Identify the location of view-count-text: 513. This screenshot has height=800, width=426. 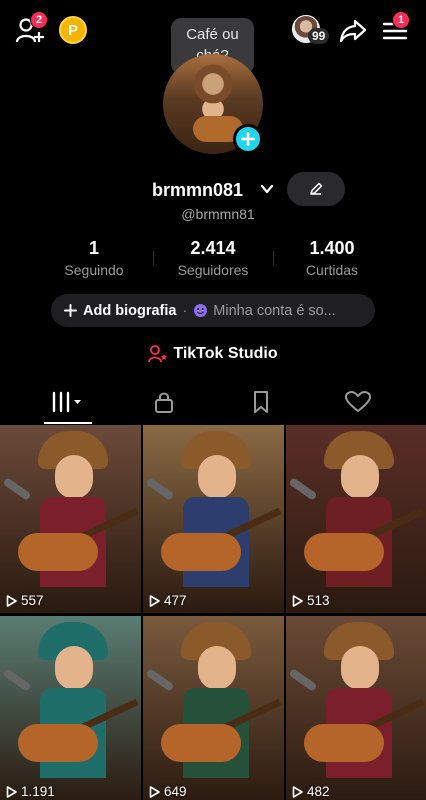
(318, 600).